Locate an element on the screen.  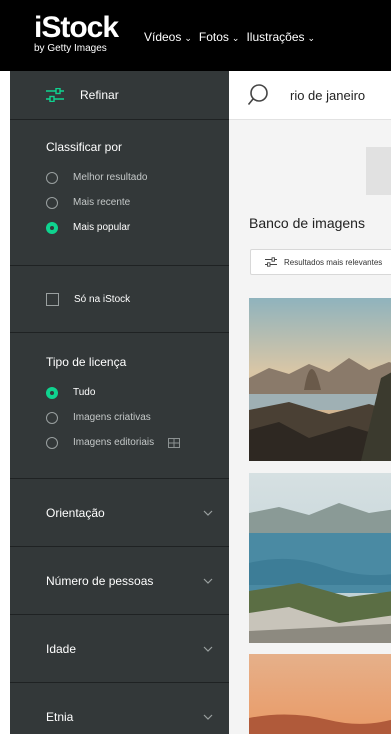
nav-ilustracoes: Ilustrações ⌄ is located at coordinates (280, 37).